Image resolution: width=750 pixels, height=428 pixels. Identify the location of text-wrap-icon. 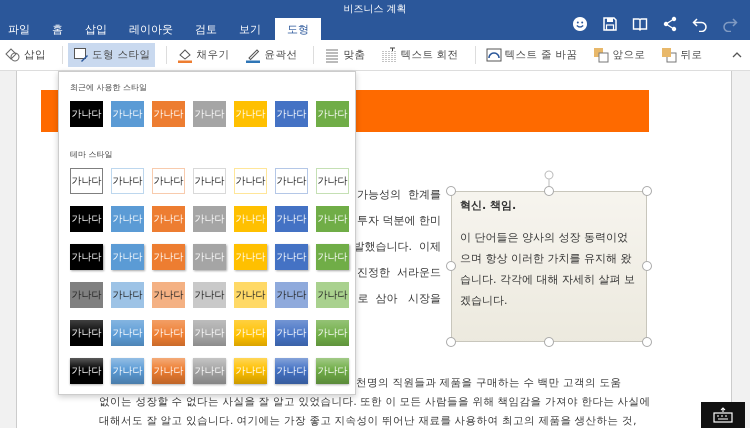
(494, 55).